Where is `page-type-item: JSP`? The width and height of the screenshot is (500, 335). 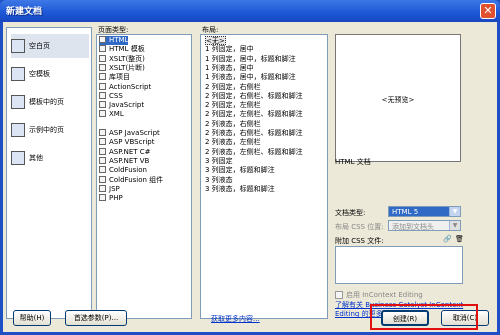
page-type-item: JSP is located at coordinates (109, 189).